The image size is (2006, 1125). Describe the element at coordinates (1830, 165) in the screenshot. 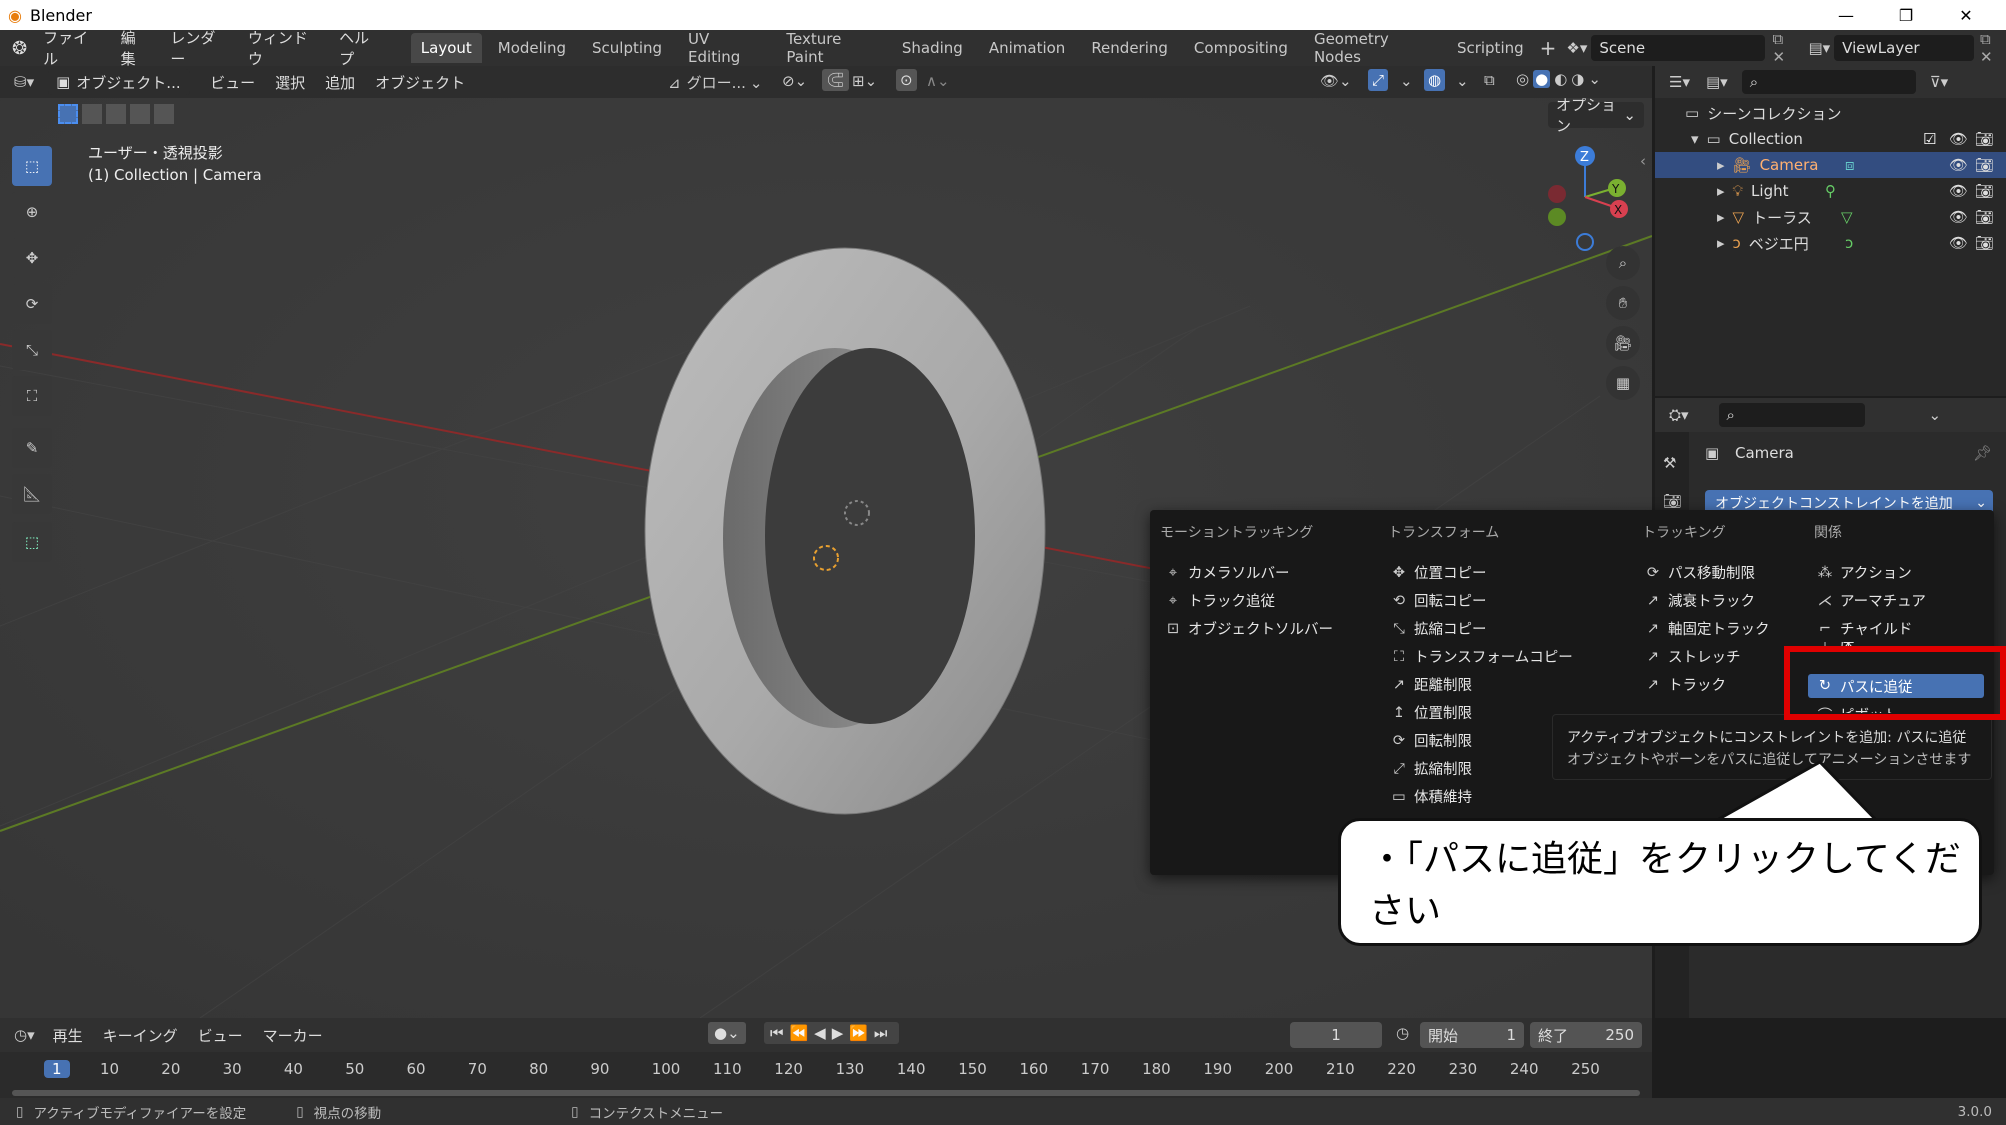

I see `outliner-item-camera: ▸ 🎥︎ Camera ⧈ 👁︎ 📷︎` at that location.